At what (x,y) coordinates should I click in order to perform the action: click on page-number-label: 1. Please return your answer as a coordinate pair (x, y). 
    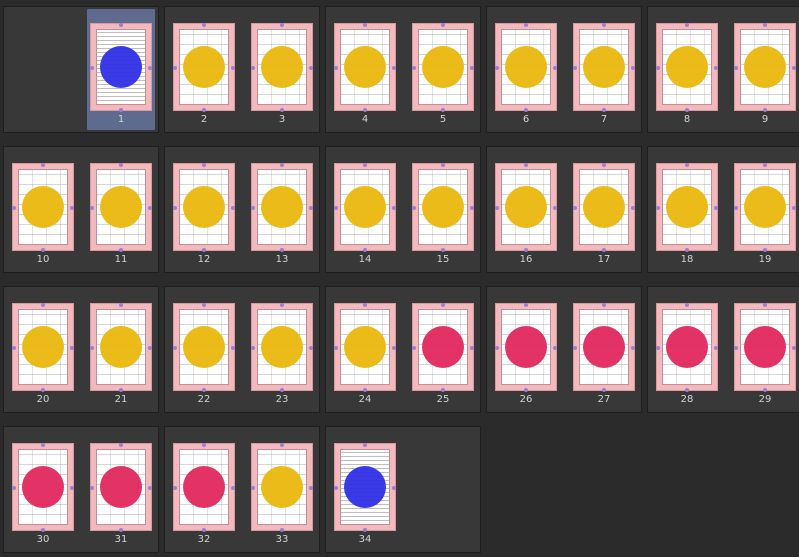
    Looking at the image, I should click on (121, 119).